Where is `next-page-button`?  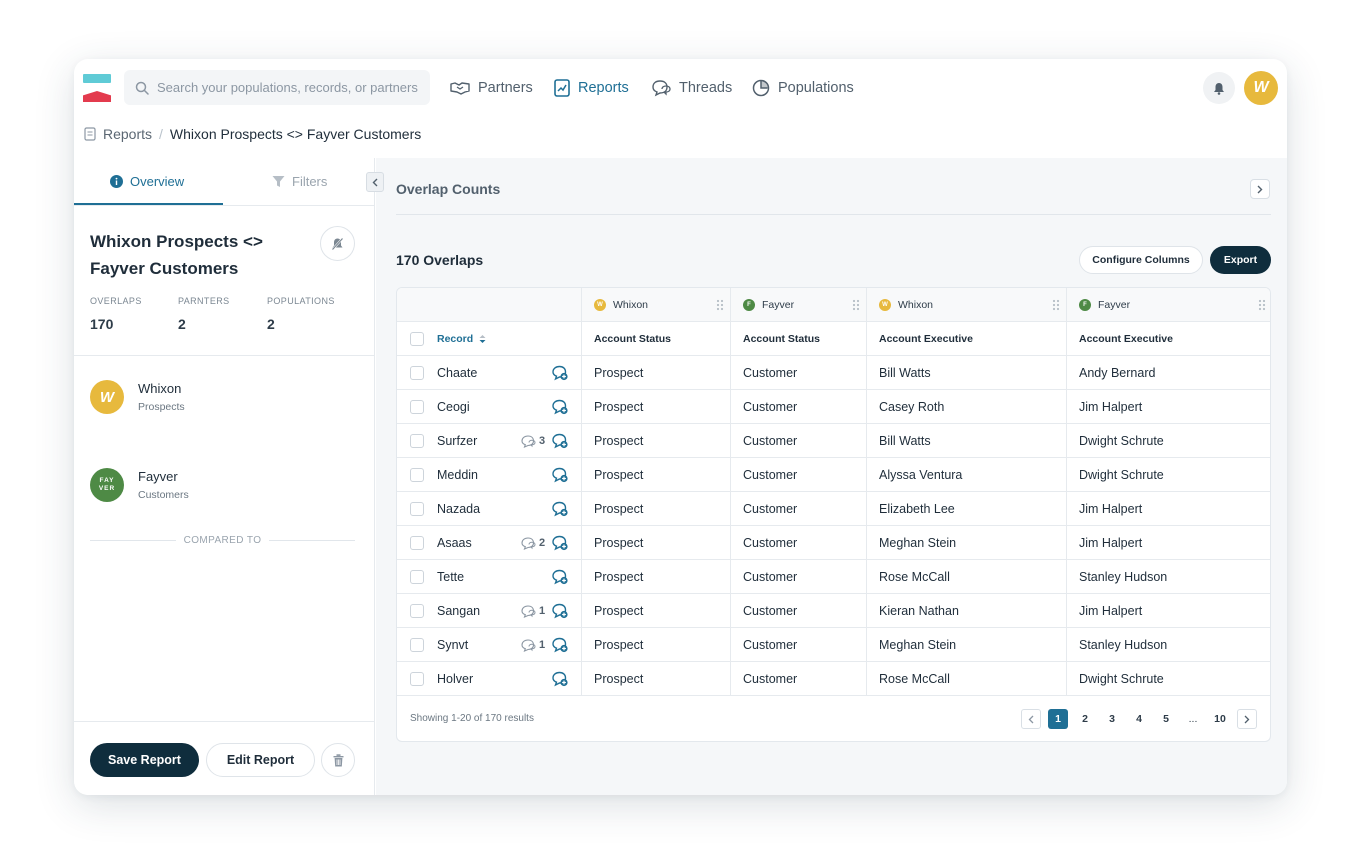
next-page-button is located at coordinates (1247, 719).